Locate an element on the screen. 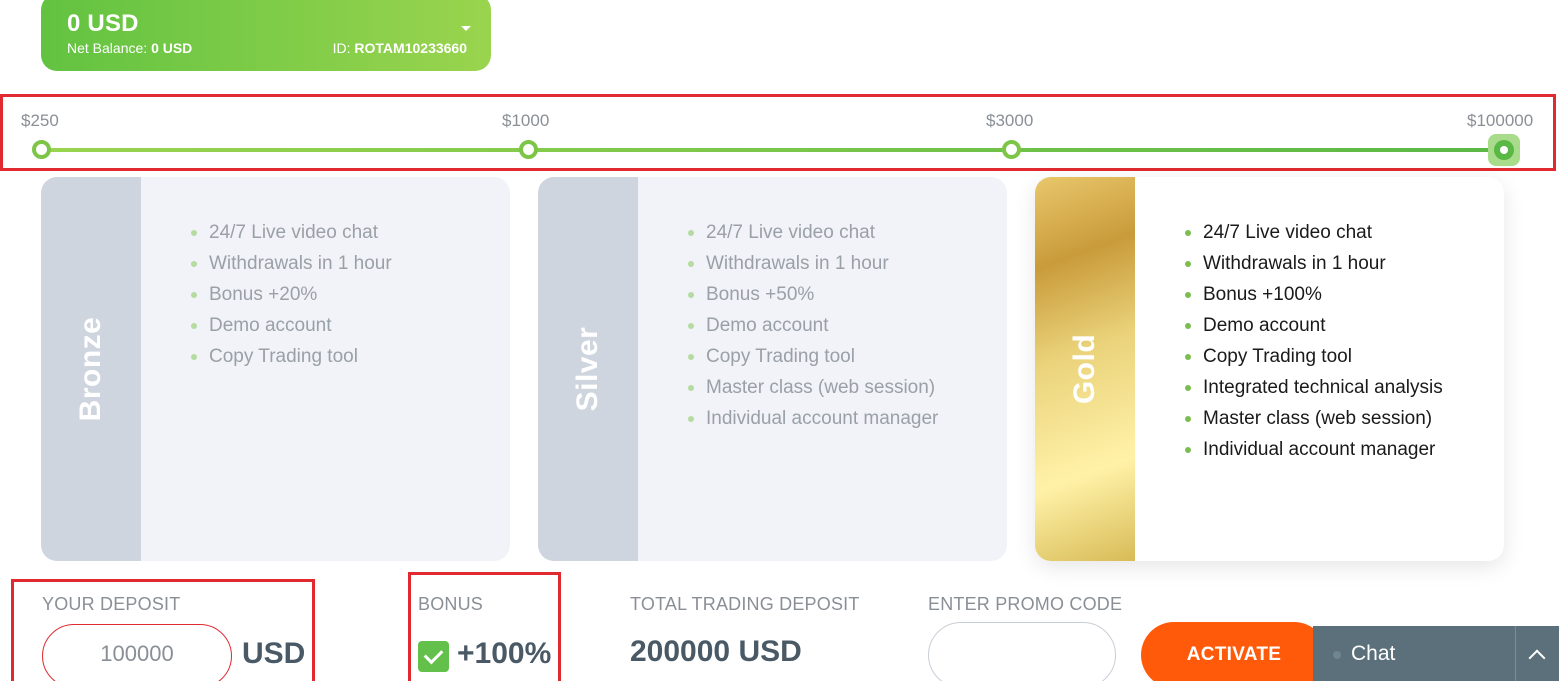 This screenshot has height=681, width=1559. deposit-section: YOUR DEPOSIT 100000 USD is located at coordinates (163, 630).